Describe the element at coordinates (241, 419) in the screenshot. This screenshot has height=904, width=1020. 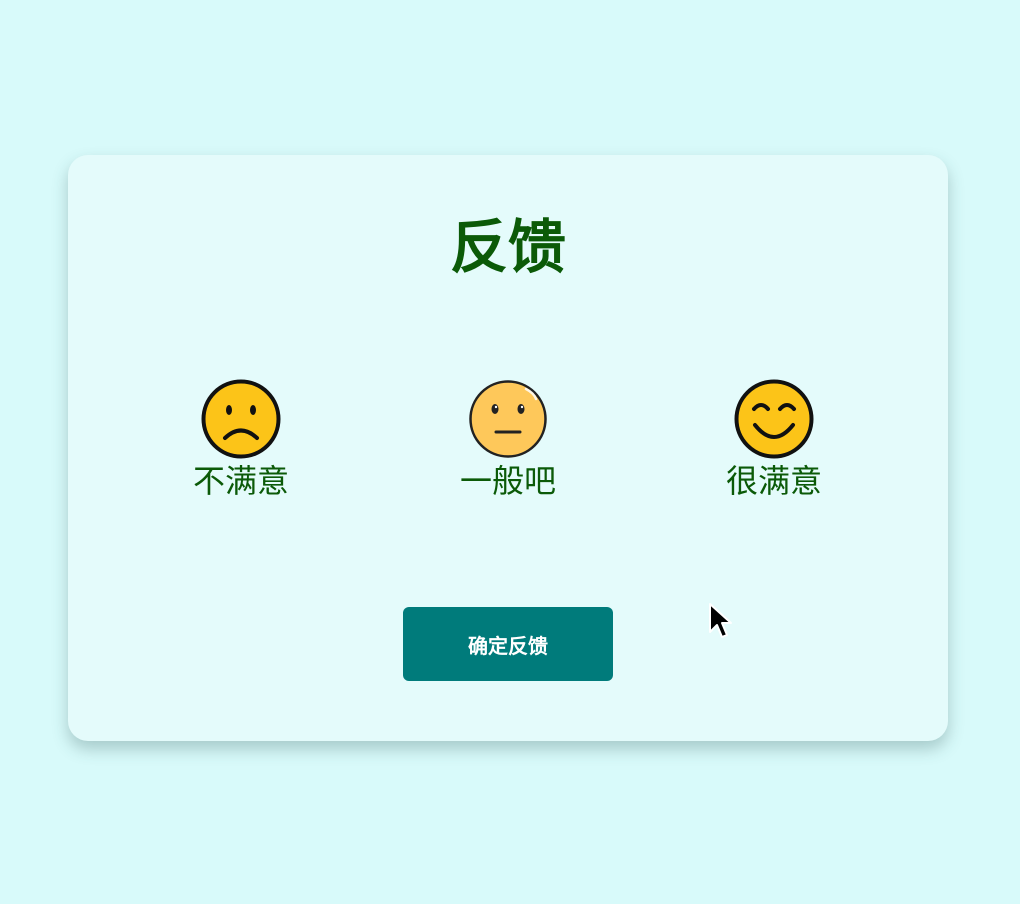
I see `sad-face-icon` at that location.